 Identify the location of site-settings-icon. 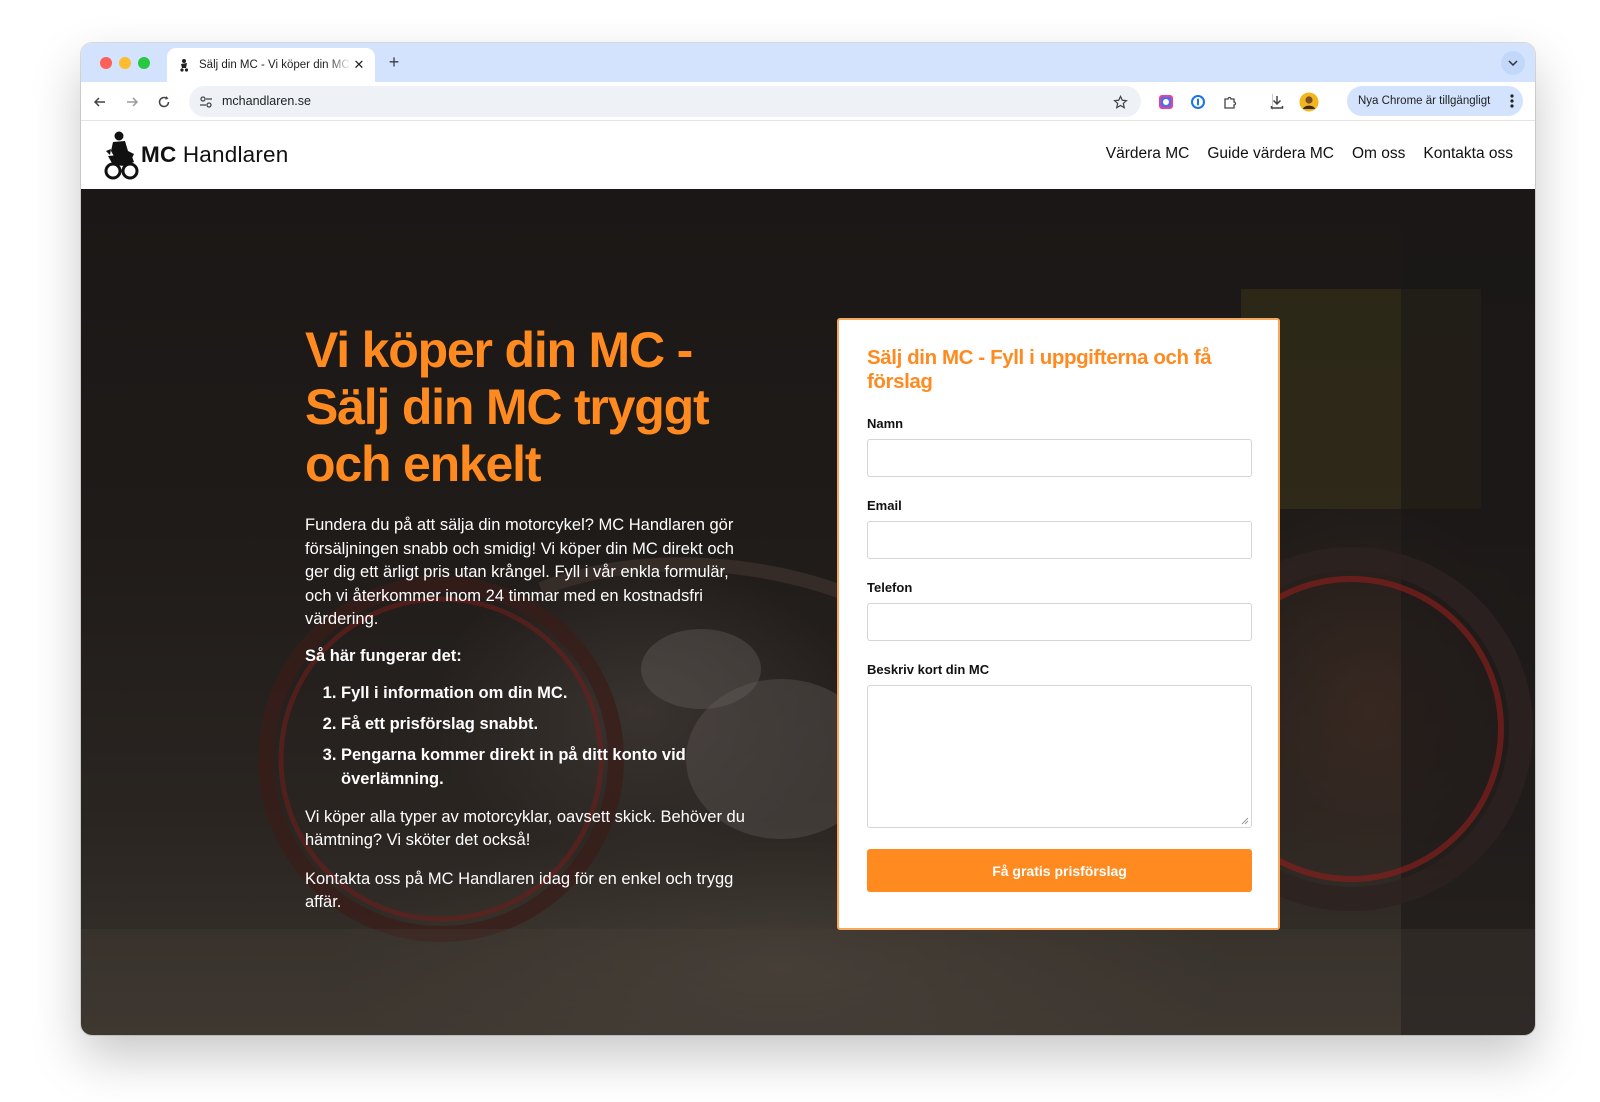
(206, 102).